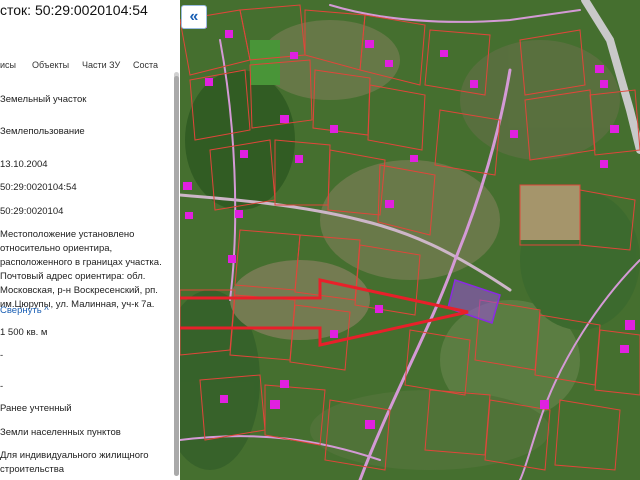 The height and width of the screenshot is (480, 640). What do you see at coordinates (60, 432) in the screenshot?
I see `field-category: Земли населенных пунктов` at bounding box center [60, 432].